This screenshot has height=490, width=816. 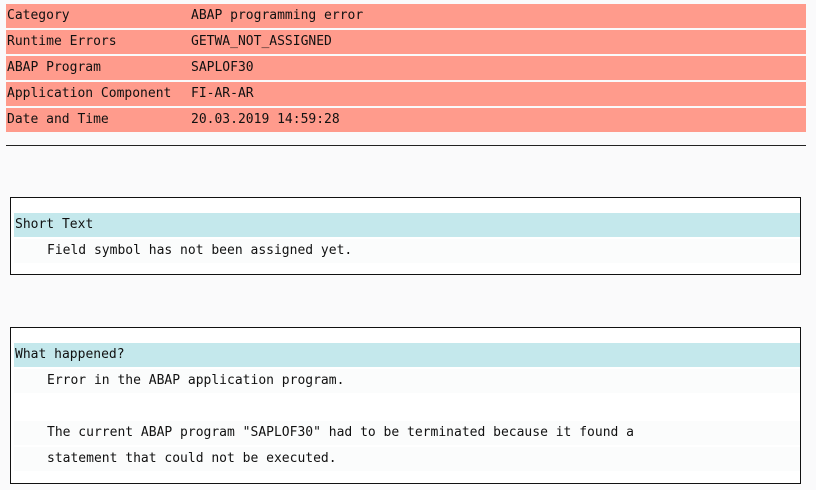 What do you see at coordinates (222, 93) in the screenshot?
I see `header-value: FI-AR-AR` at bounding box center [222, 93].